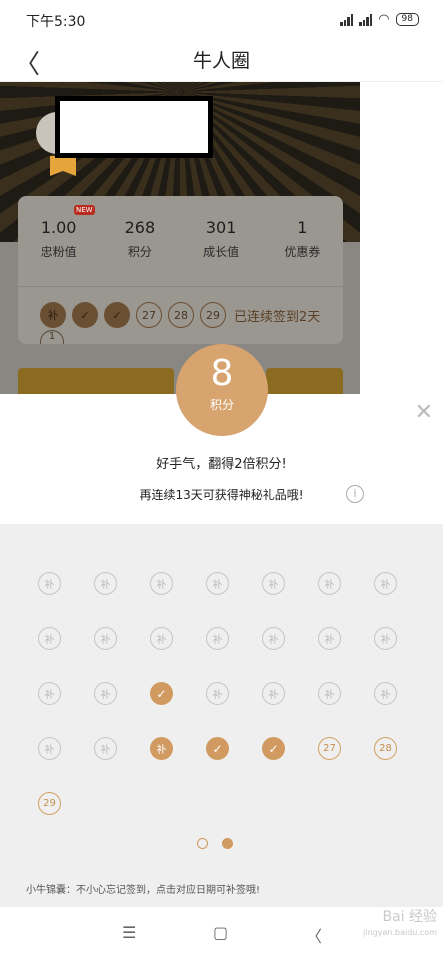 The height and width of the screenshot is (960, 443). I want to click on tip-text: 小牛锦囊：不小心忘记签到，点击对应日期可补签哦!, so click(143, 890).